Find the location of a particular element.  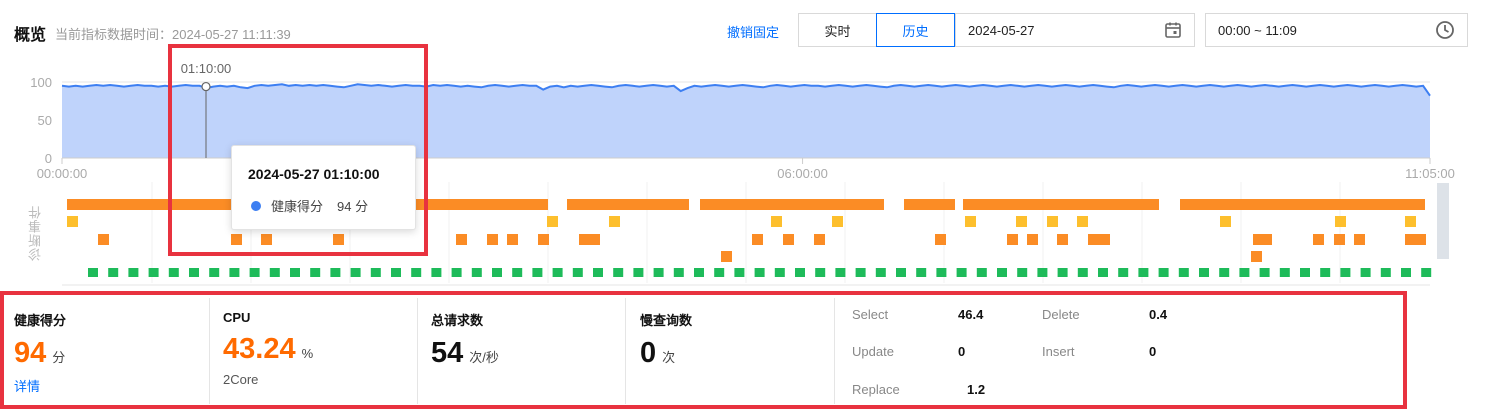

y-tick-label: 0 is located at coordinates (48, 158).